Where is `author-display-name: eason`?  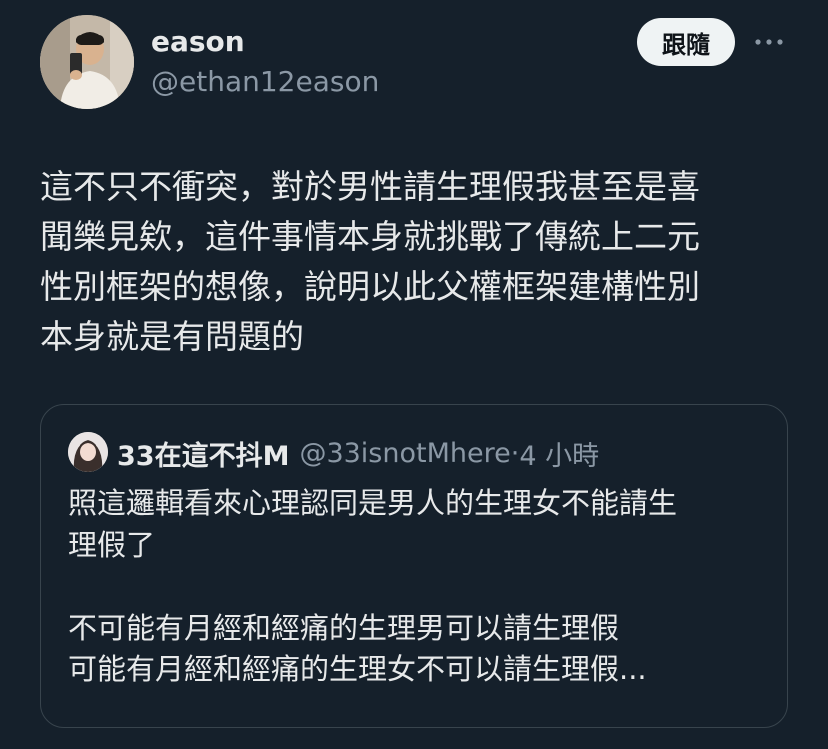
author-display-name: eason is located at coordinates (198, 42).